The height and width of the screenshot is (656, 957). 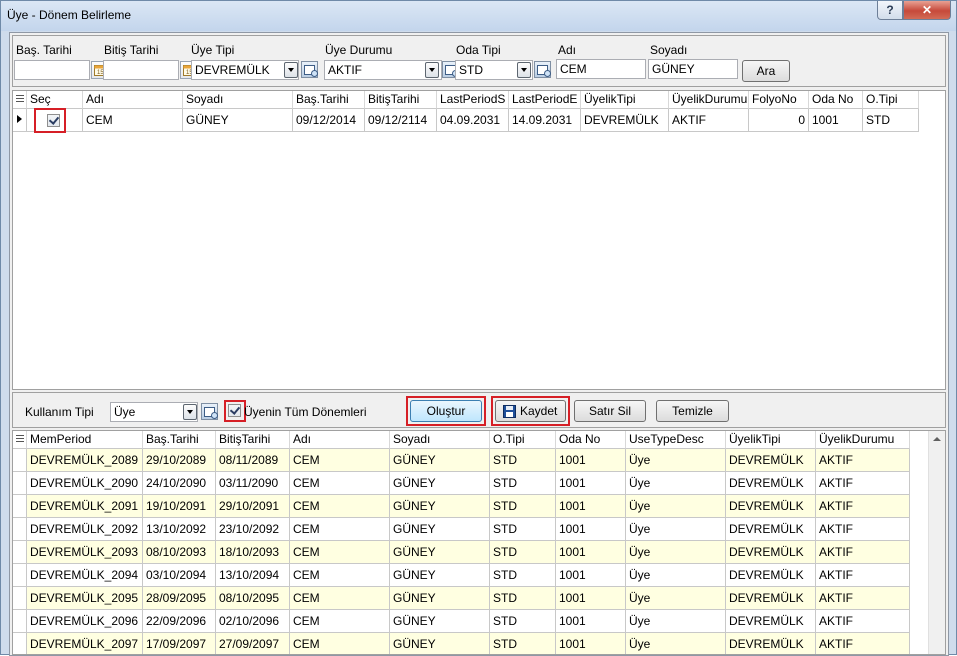 What do you see at coordinates (766, 71) in the screenshot?
I see `search-button: Ara` at bounding box center [766, 71].